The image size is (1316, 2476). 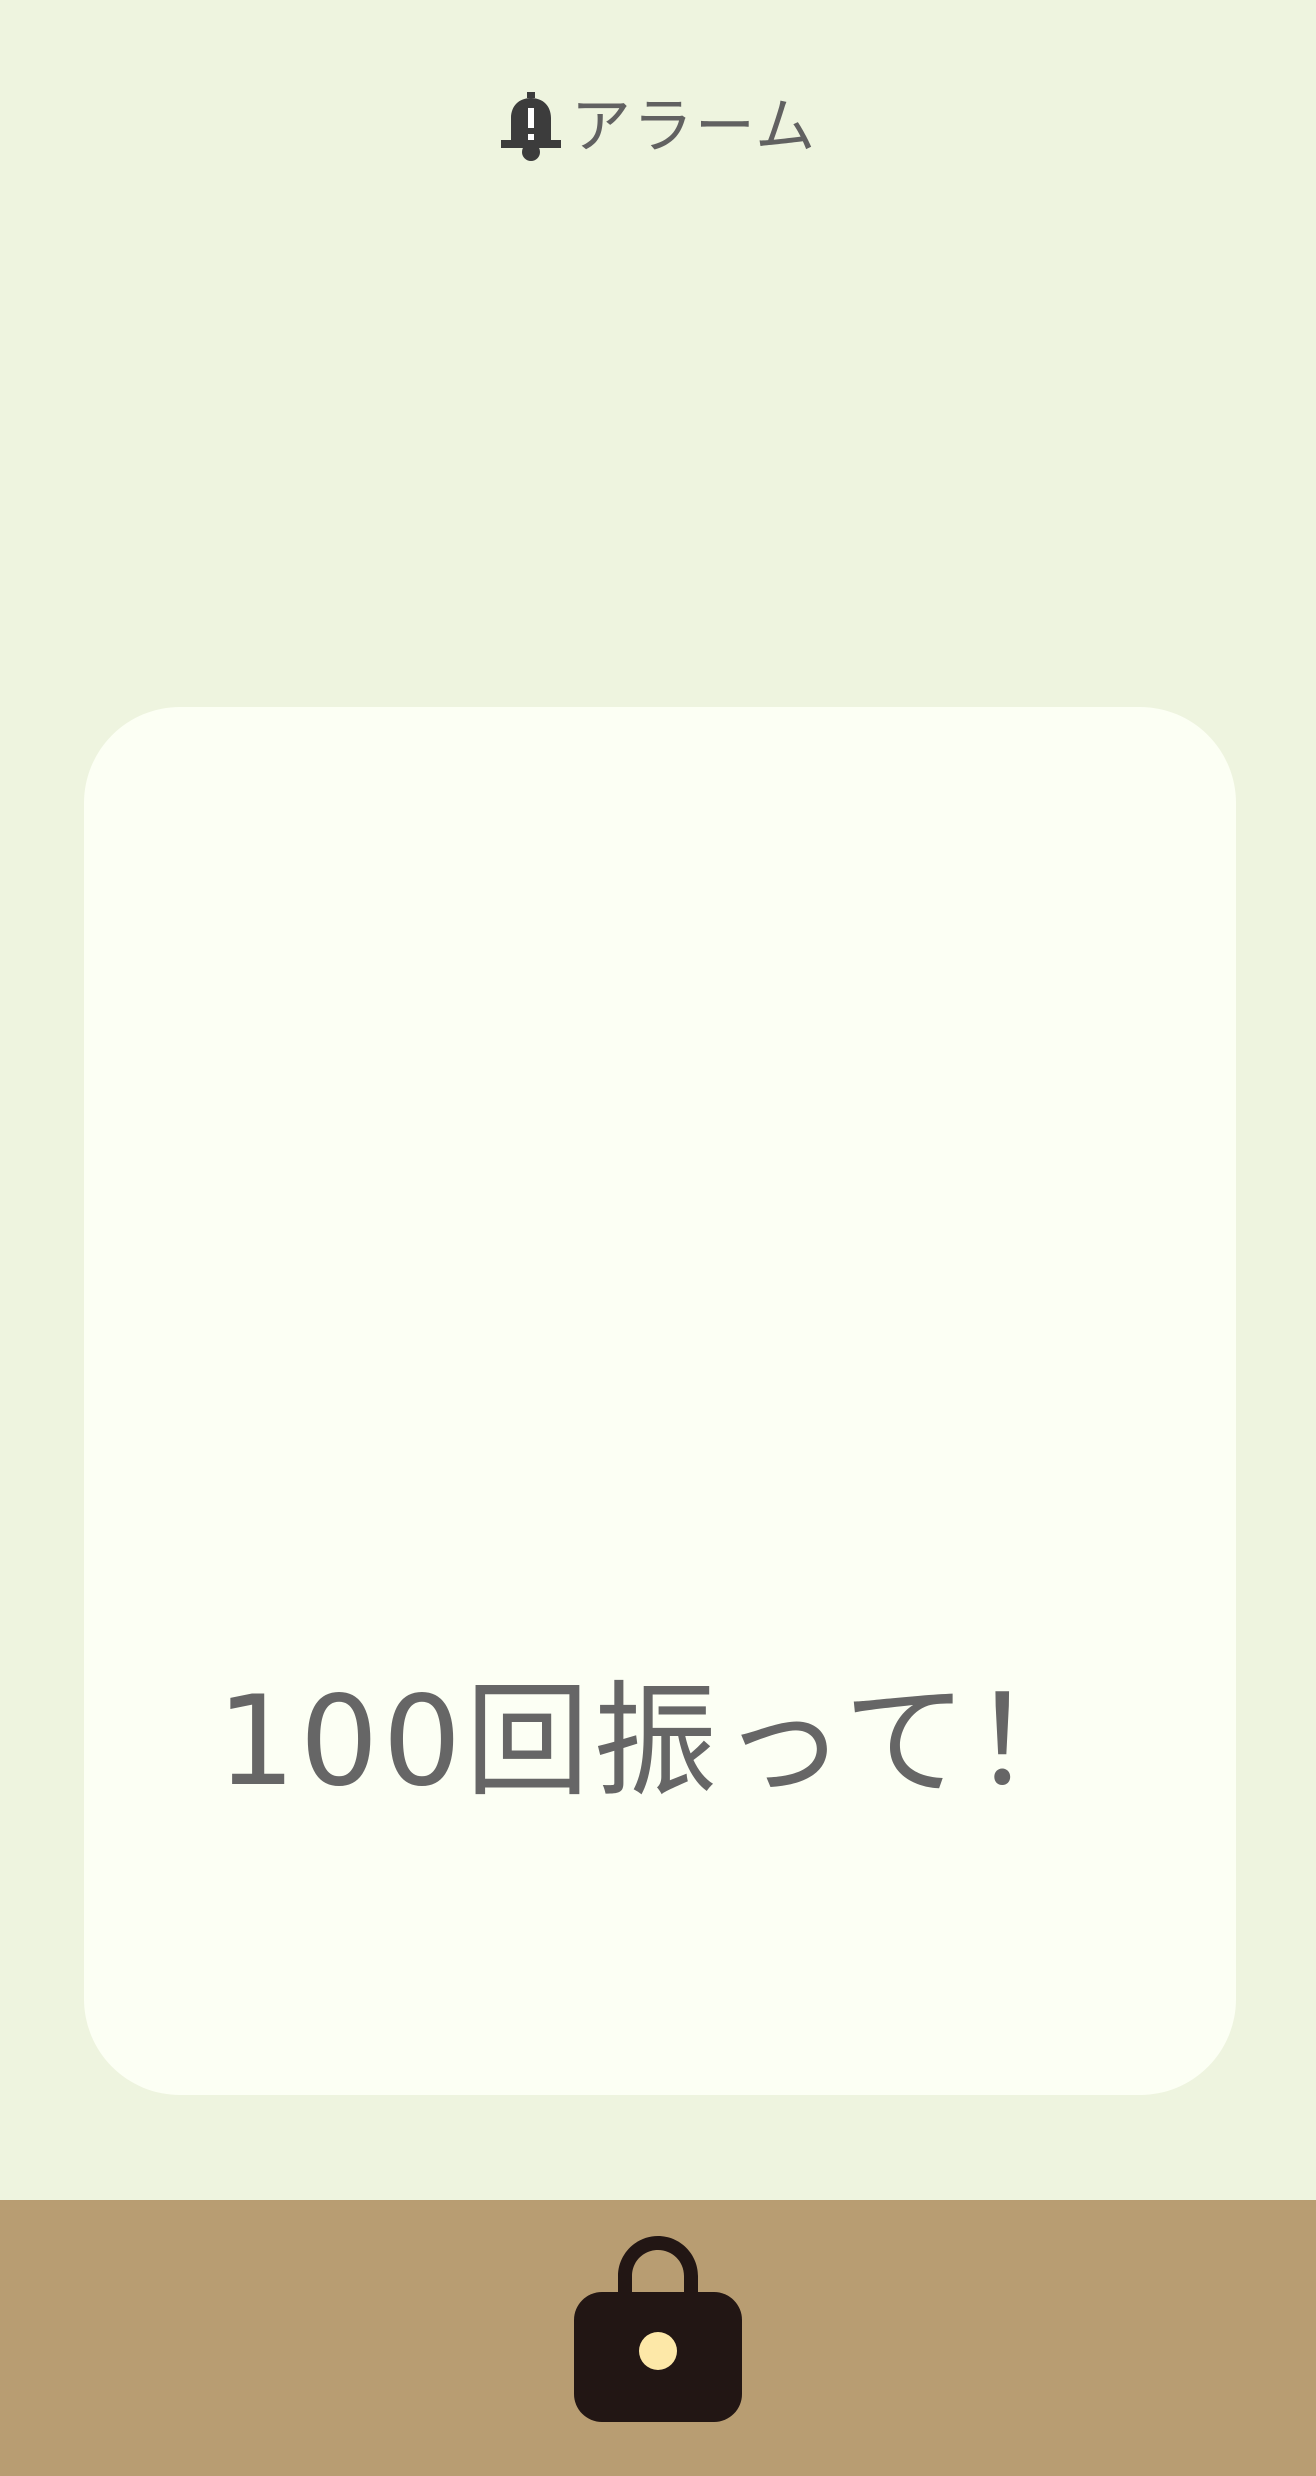 What do you see at coordinates (658, 1742) in the screenshot?
I see `shake-instruction-text: 100回振って！` at bounding box center [658, 1742].